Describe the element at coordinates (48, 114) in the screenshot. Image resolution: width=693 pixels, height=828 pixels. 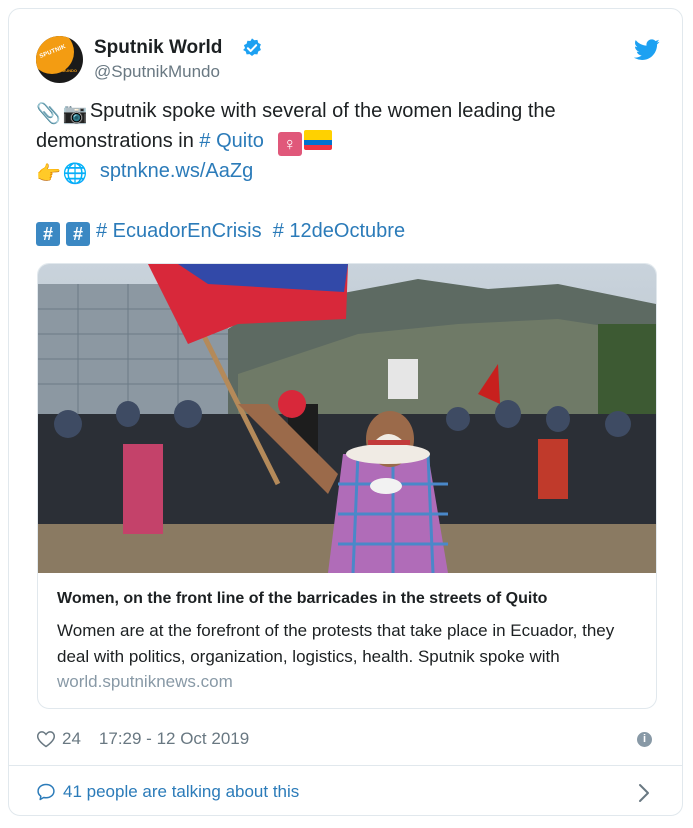
I see `paperclip-icon: 📎` at that location.